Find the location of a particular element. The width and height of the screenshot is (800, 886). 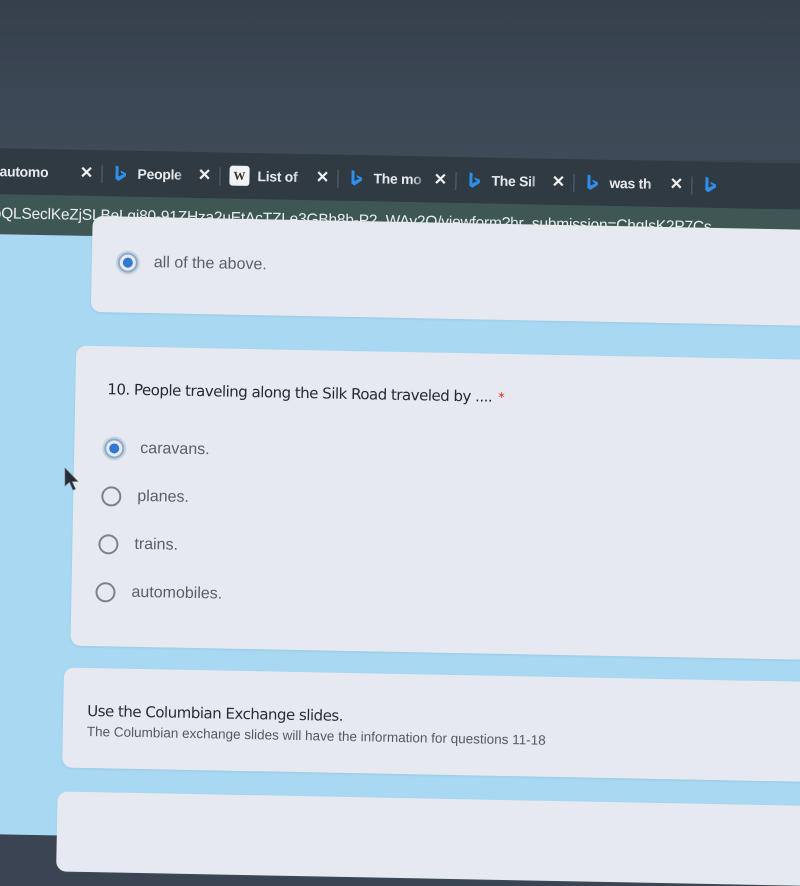

option-label: planes. is located at coordinates (163, 496).